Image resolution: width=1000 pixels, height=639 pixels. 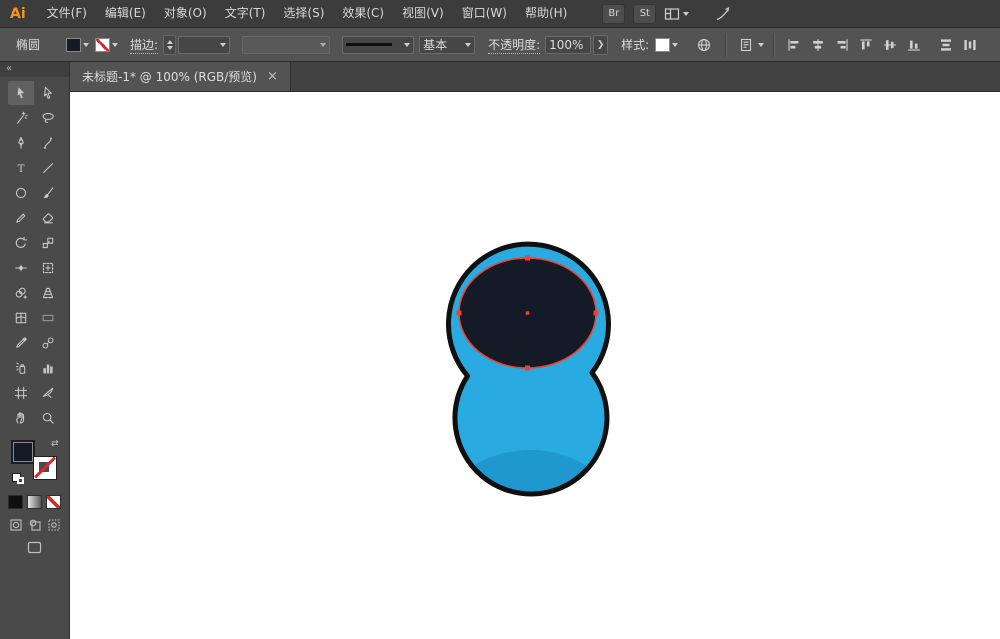 I want to click on type-tool: T, so click(x=21, y=168).